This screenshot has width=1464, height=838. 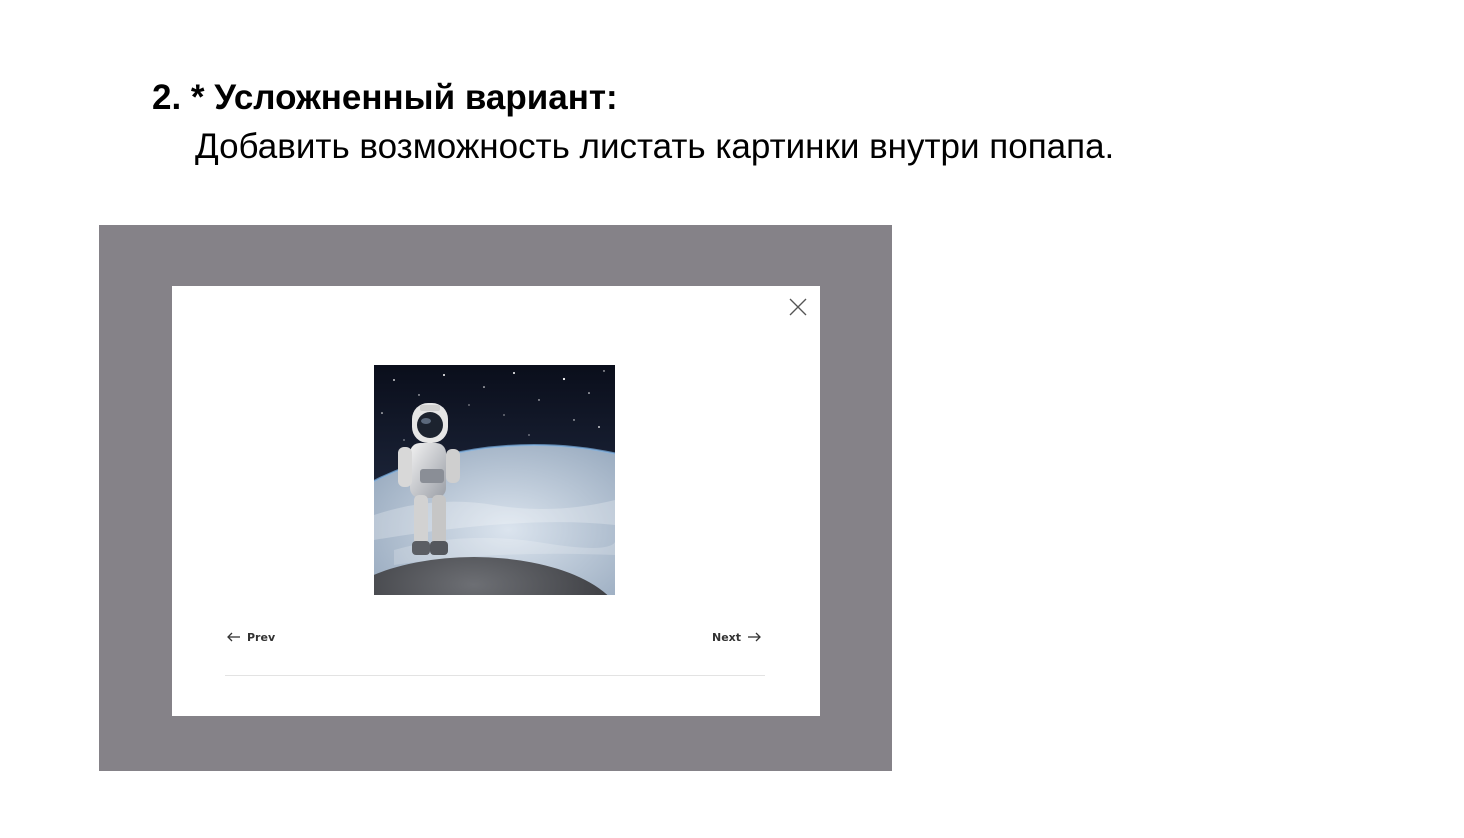 What do you see at coordinates (261, 637) in the screenshot?
I see `prev-label: Prev` at bounding box center [261, 637].